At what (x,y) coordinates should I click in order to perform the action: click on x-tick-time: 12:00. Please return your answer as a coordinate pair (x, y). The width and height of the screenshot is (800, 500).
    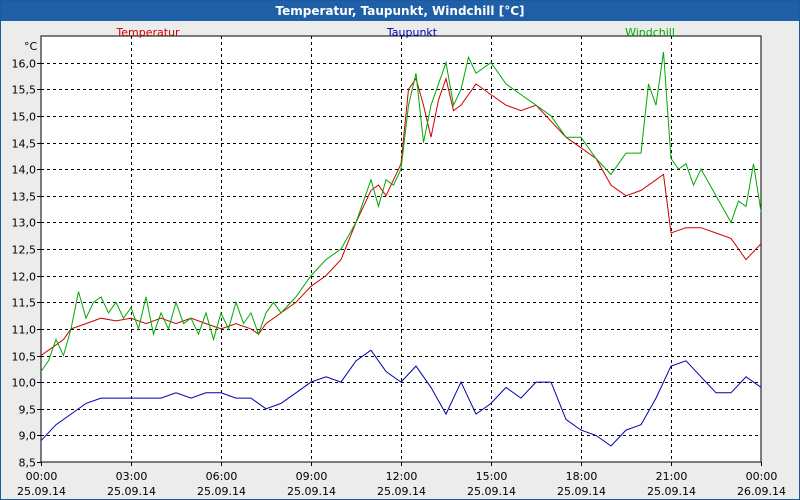
    Looking at the image, I should click on (402, 476).